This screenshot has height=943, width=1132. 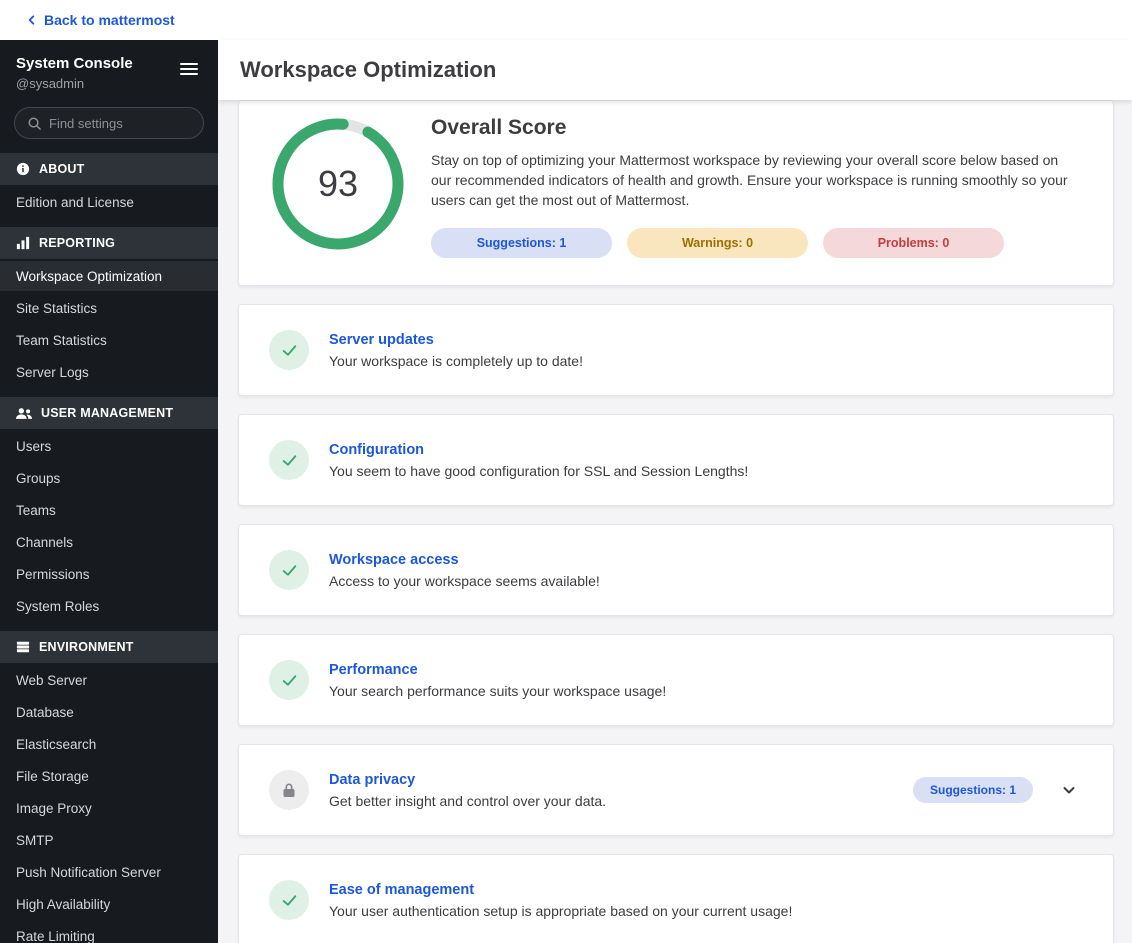 I want to click on sidebar-item-rate-limiting: Rate Limiting, so click(x=109, y=932).